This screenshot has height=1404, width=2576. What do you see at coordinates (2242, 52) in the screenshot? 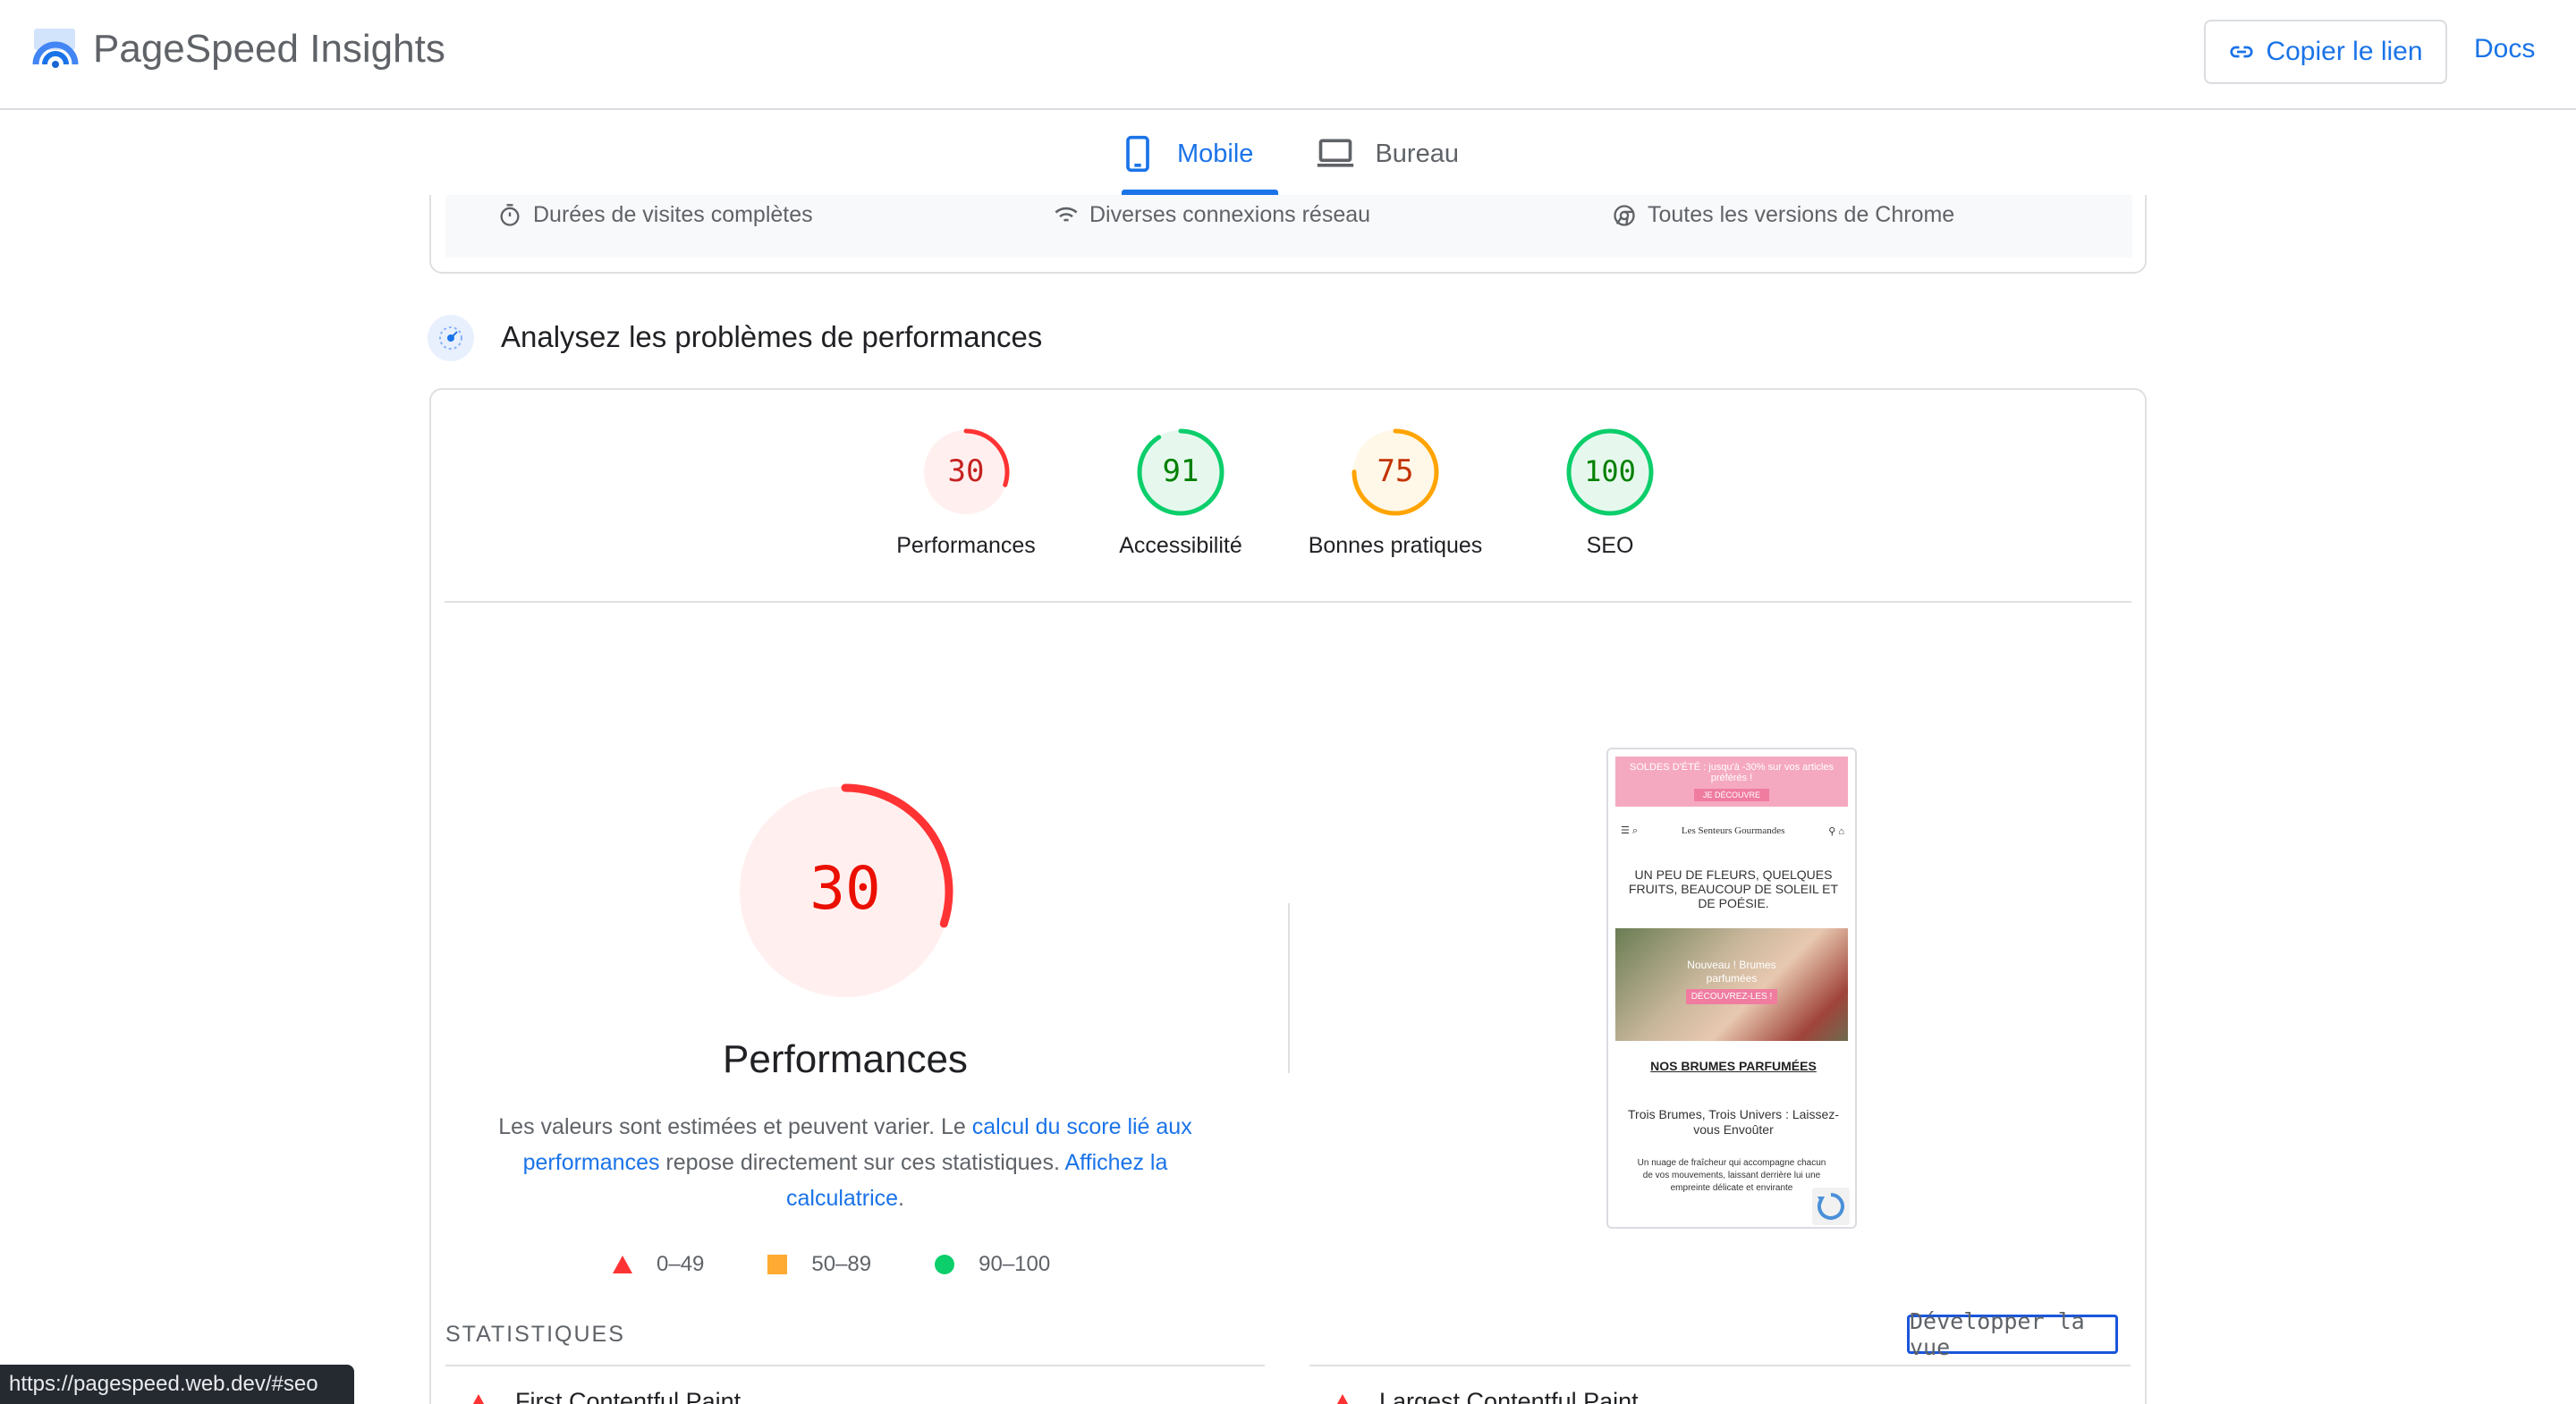
I see `link-icon` at bounding box center [2242, 52].